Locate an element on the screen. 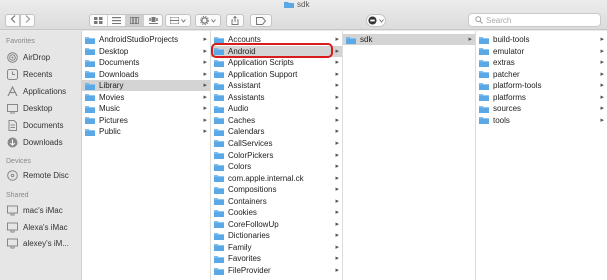  downloads-icon is located at coordinates (12, 142).